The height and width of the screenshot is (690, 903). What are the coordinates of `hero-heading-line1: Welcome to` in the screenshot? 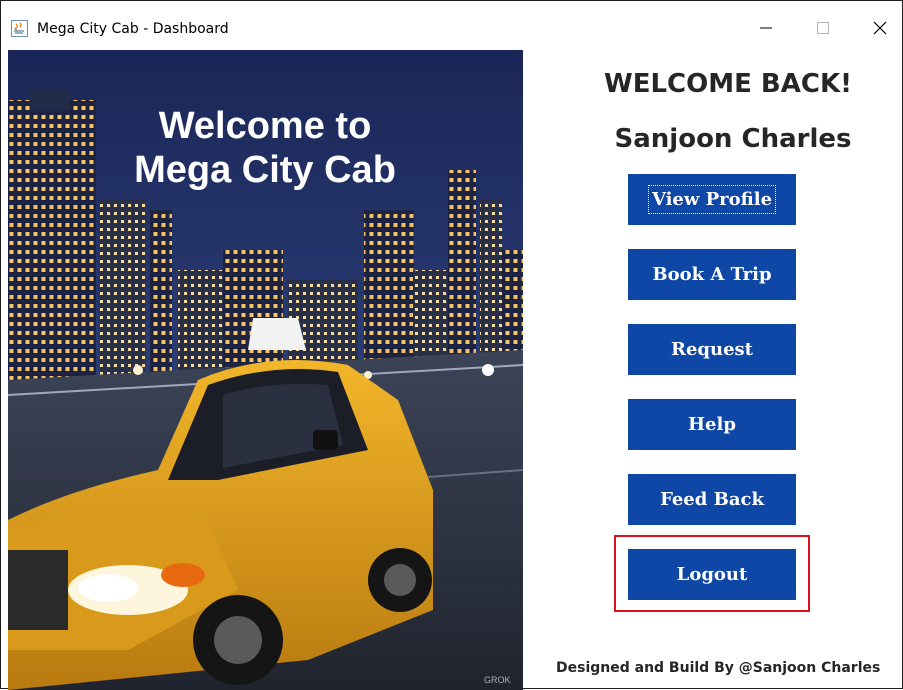 It's located at (265, 126).